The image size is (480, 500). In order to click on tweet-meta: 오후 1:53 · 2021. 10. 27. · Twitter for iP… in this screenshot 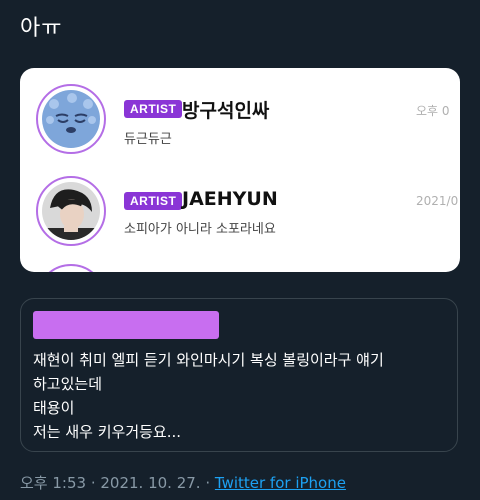, I will do `click(183, 482)`.